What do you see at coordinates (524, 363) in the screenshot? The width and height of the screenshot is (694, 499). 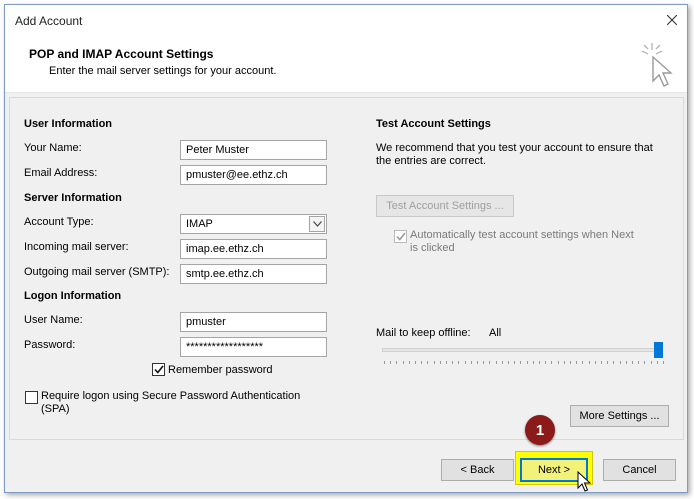 I see `offline-slider-ticks` at bounding box center [524, 363].